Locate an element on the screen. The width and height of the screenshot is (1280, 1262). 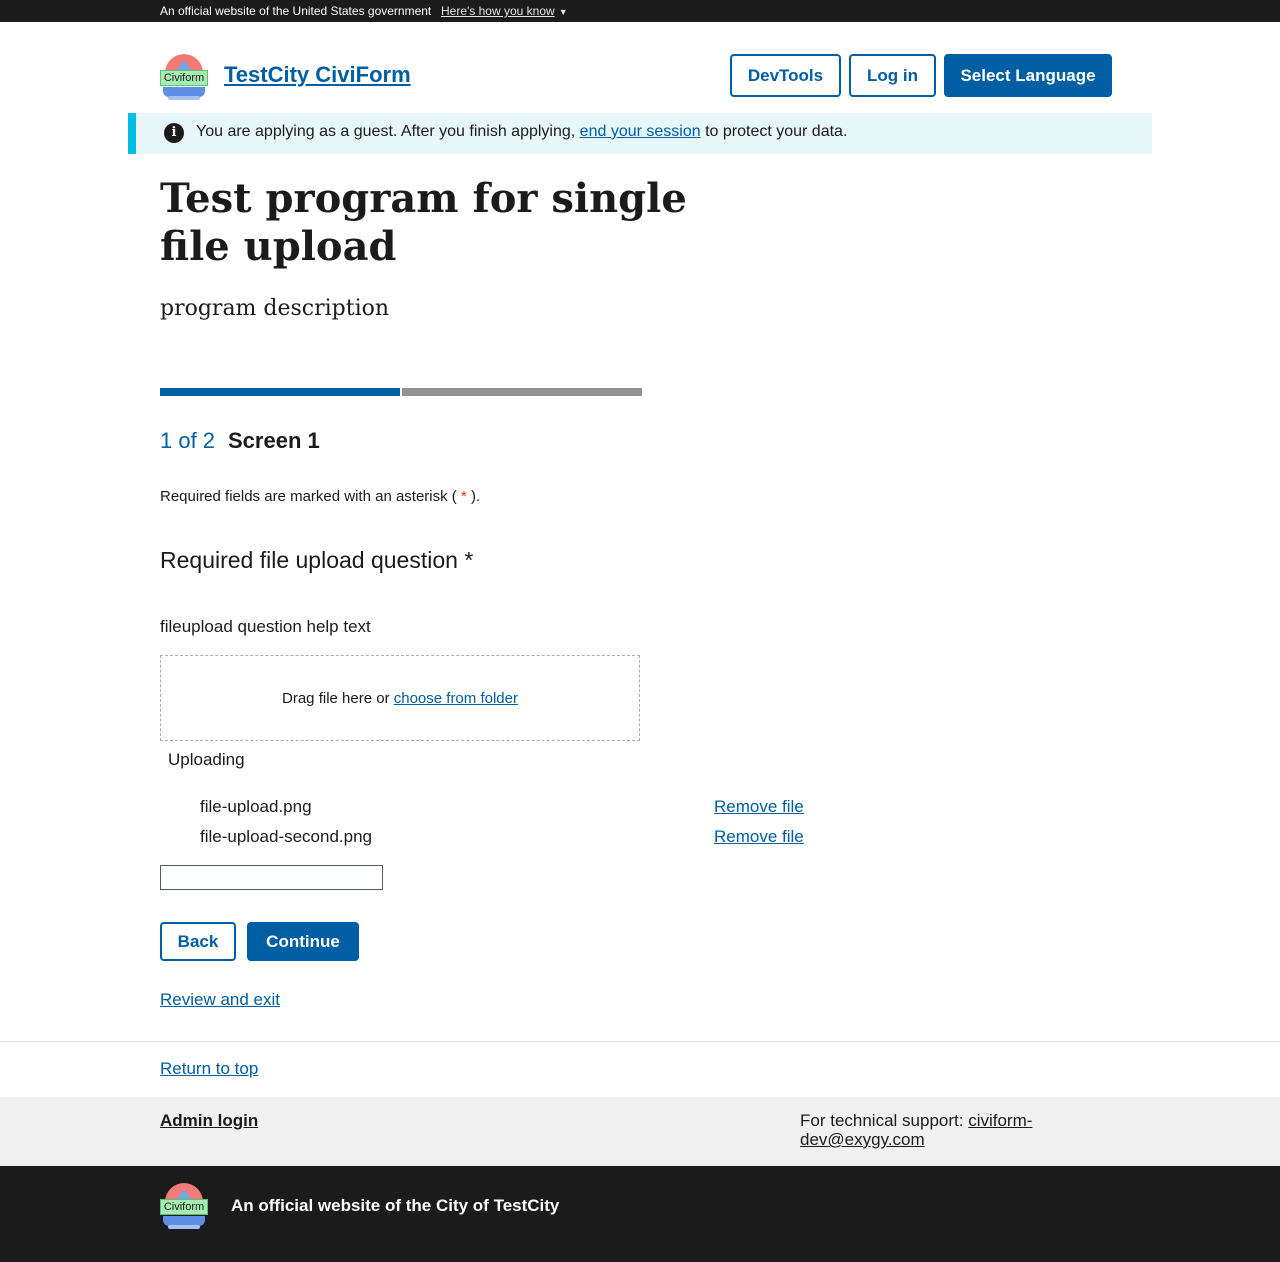
uploading-label: Uploading is located at coordinates (206, 759).